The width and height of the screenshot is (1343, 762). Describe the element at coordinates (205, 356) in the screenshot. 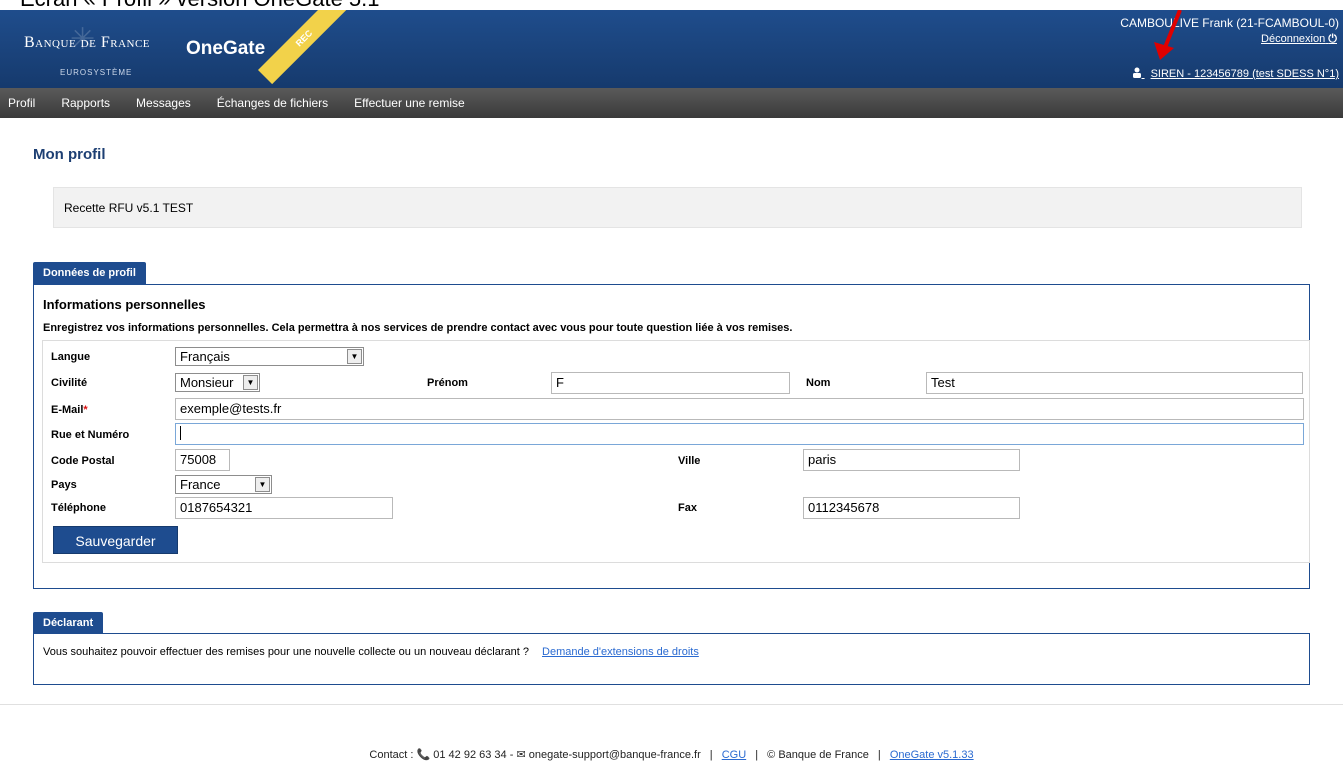

I see `langue-value: Français` at that location.